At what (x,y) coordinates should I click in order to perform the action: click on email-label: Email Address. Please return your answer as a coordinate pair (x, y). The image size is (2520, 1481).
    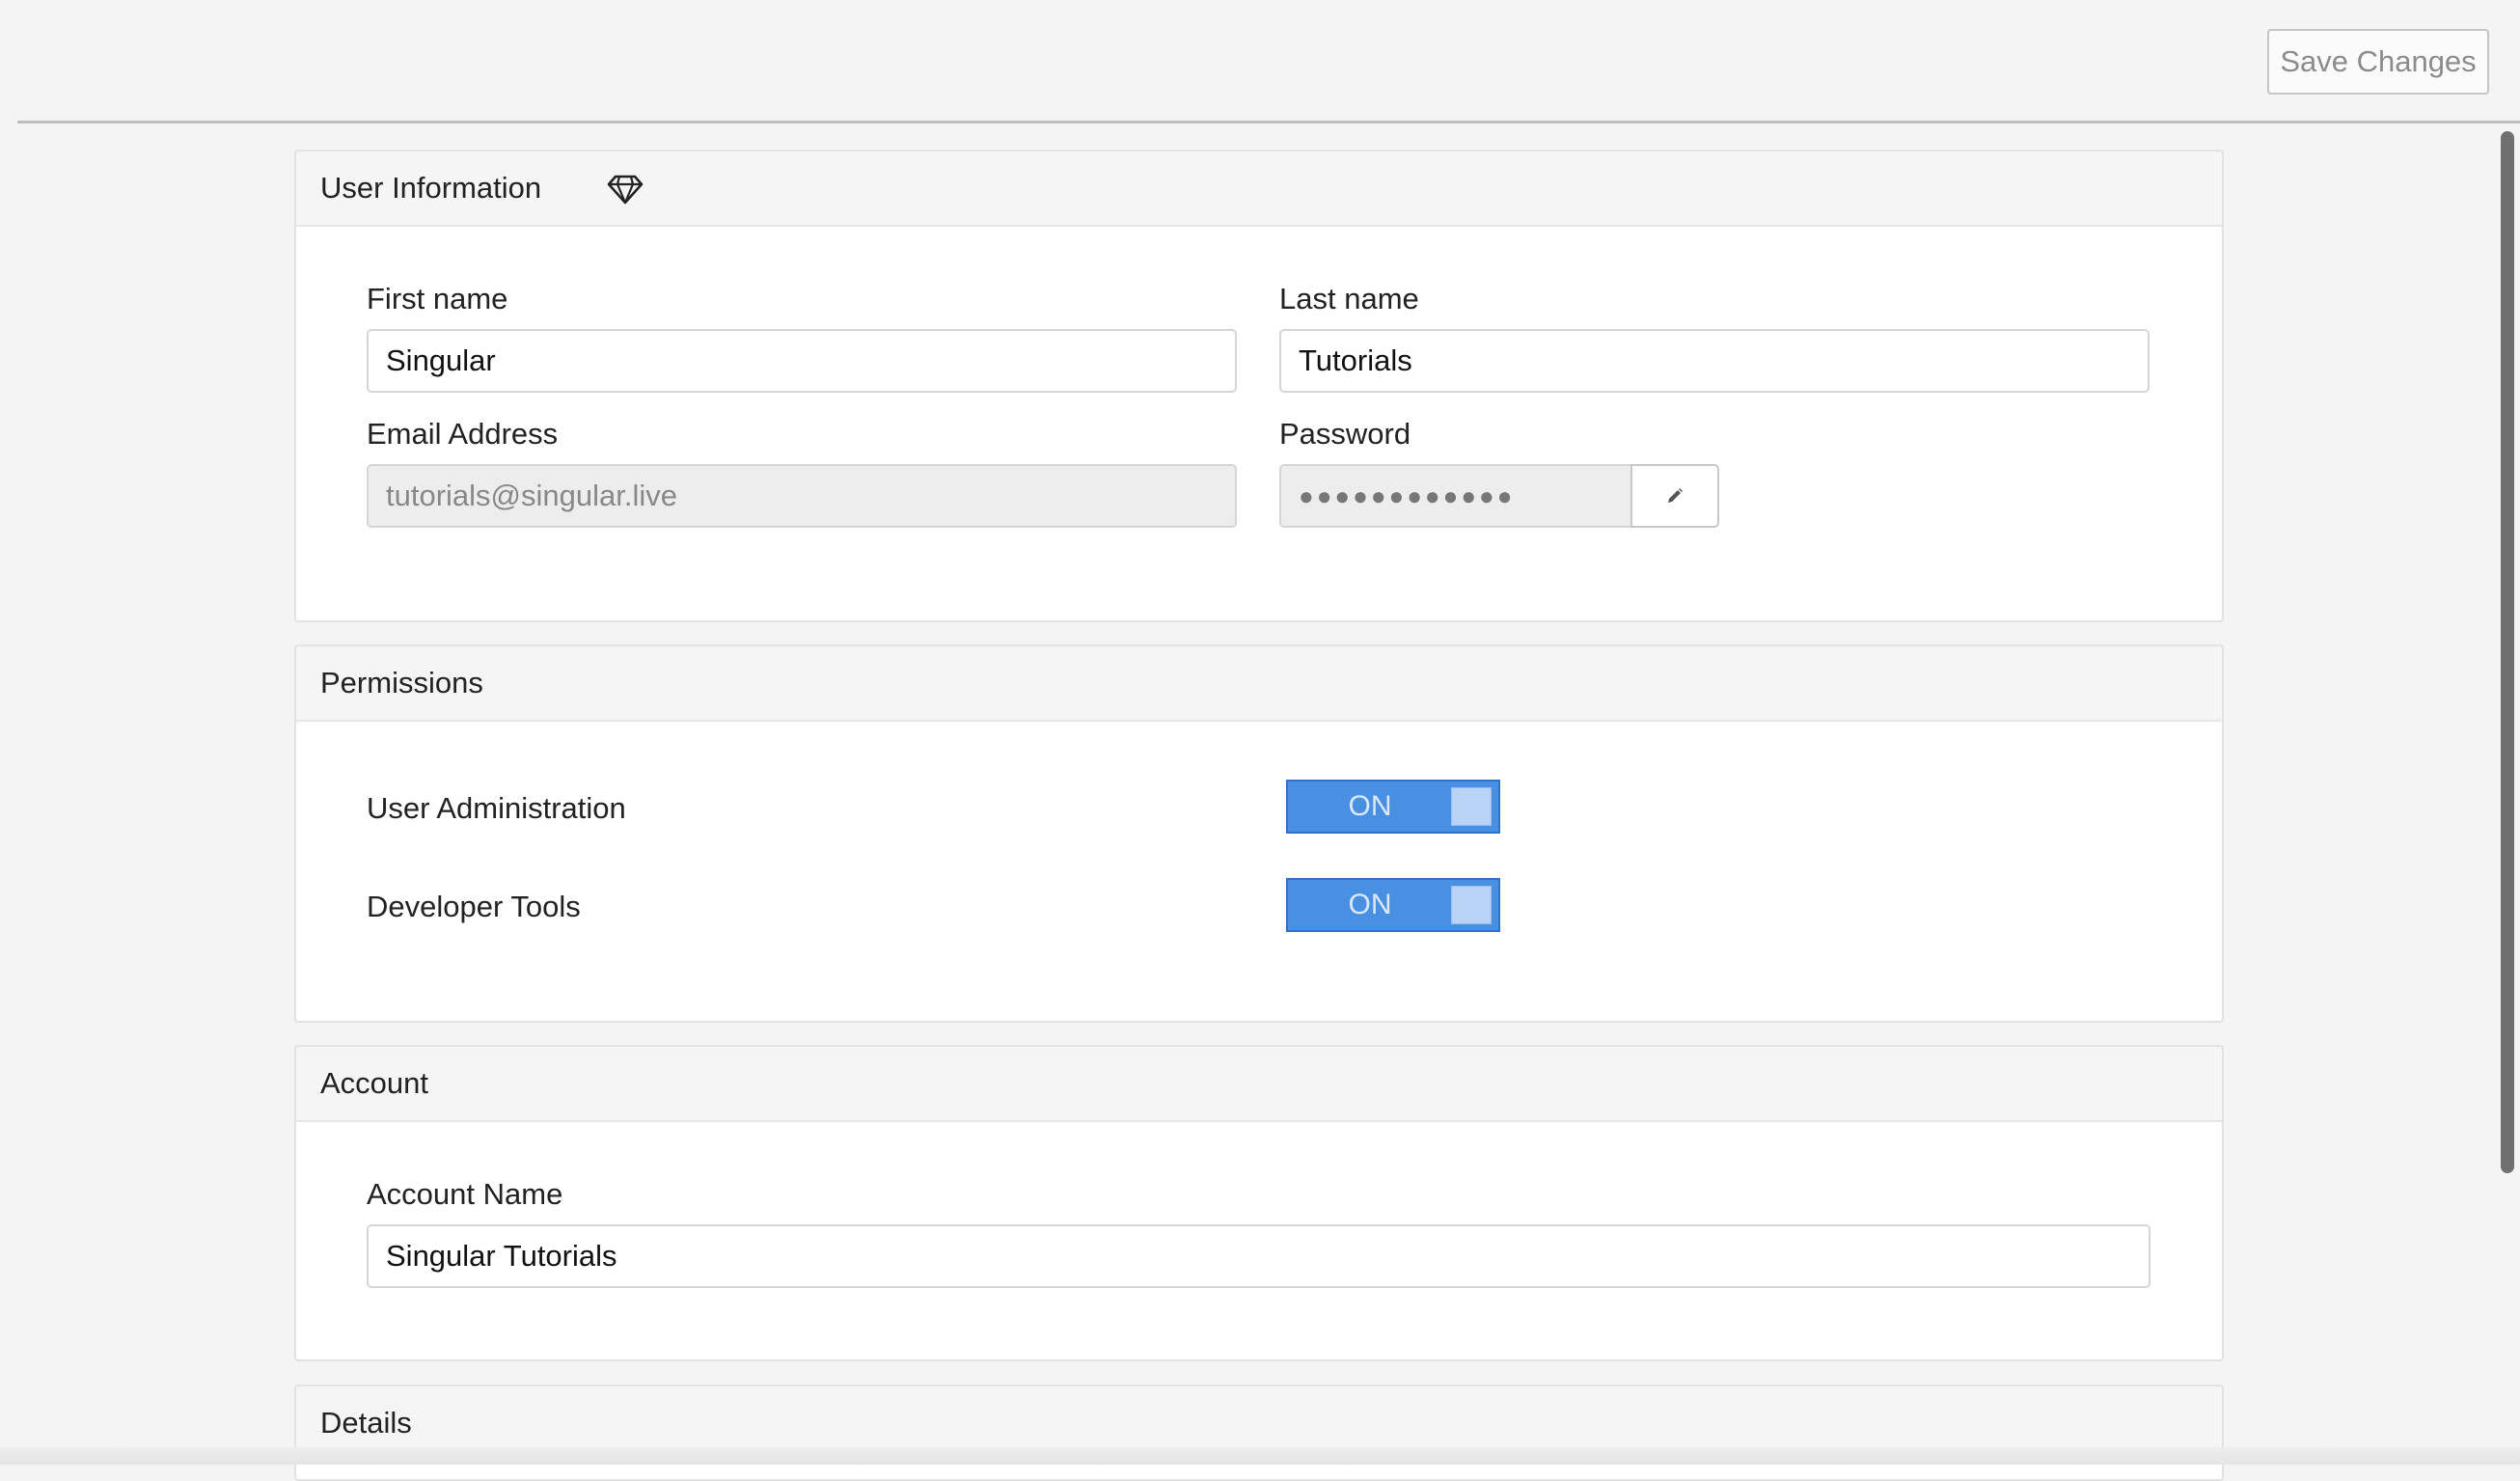
    Looking at the image, I should click on (463, 434).